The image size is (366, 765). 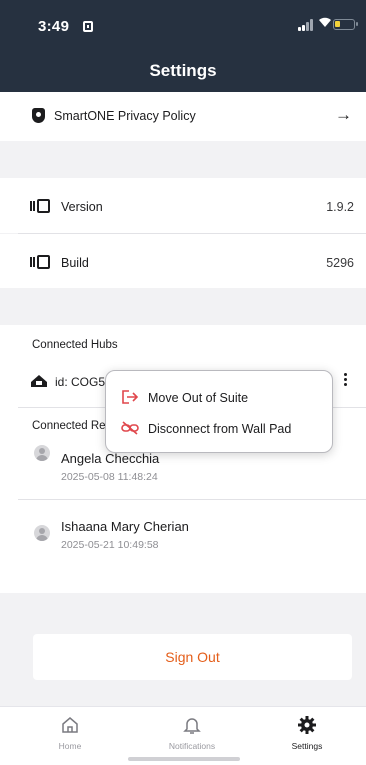 I want to click on lock-icon, so click(x=88, y=26).